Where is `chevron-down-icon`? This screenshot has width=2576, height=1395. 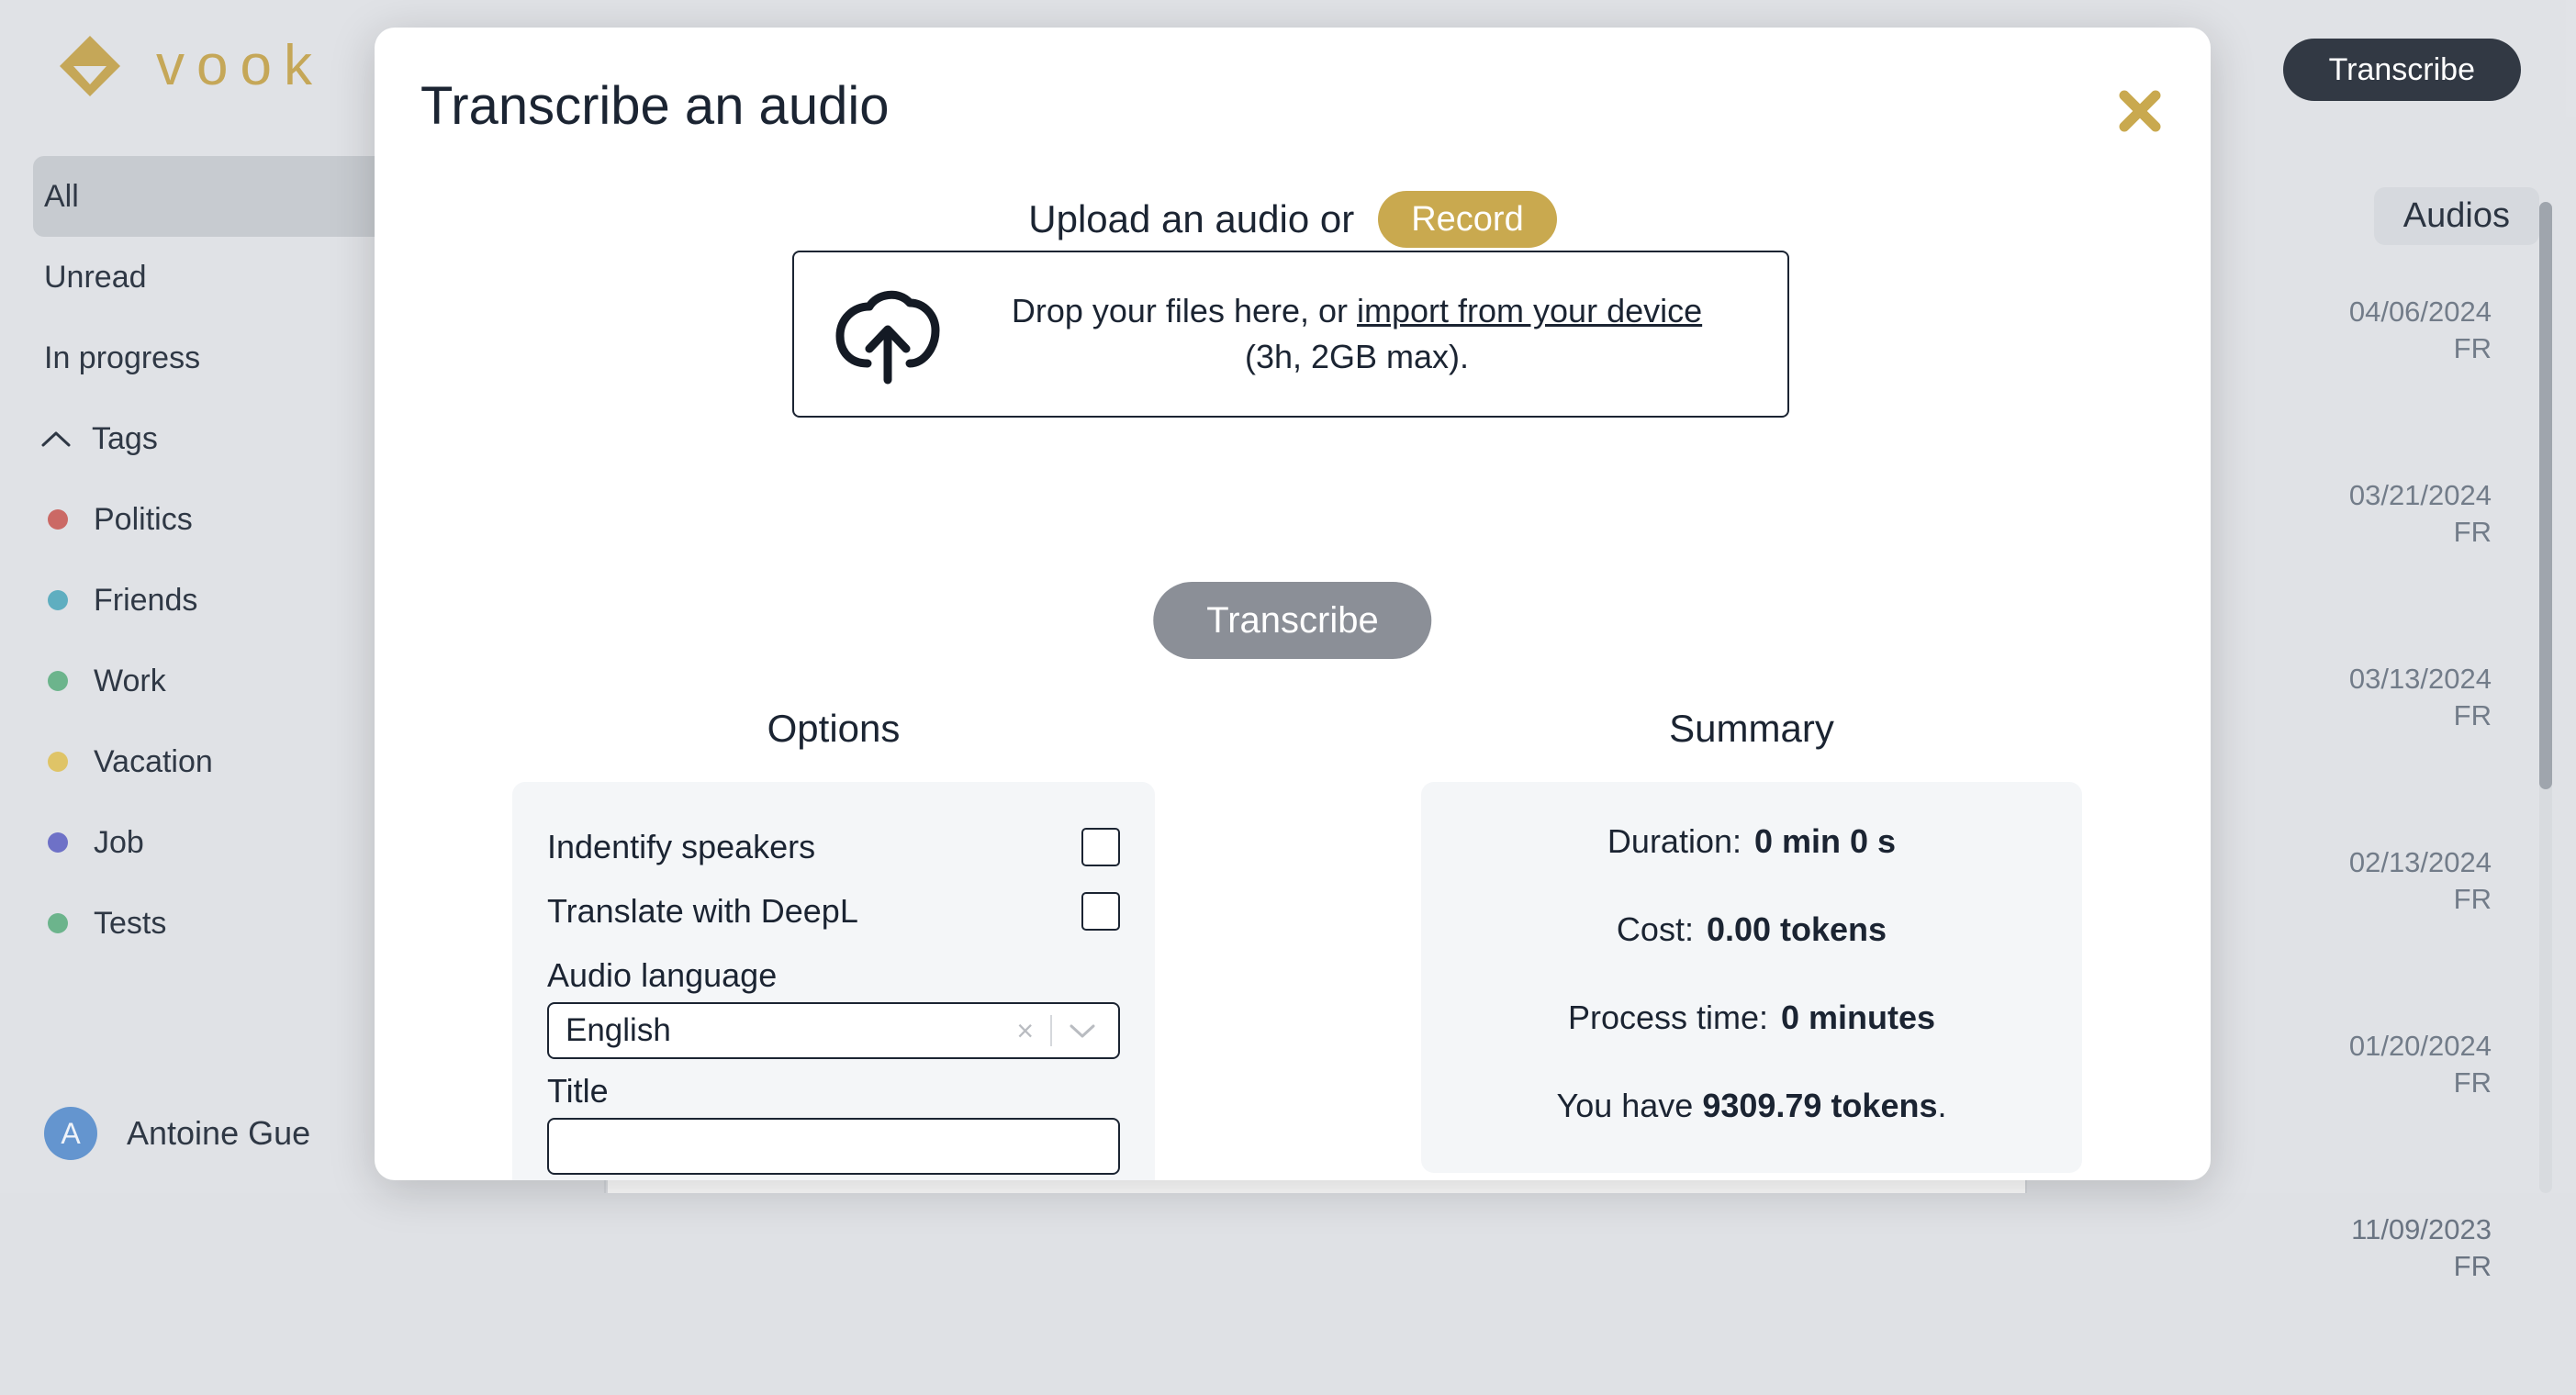
chevron-down-icon is located at coordinates (1078, 1031).